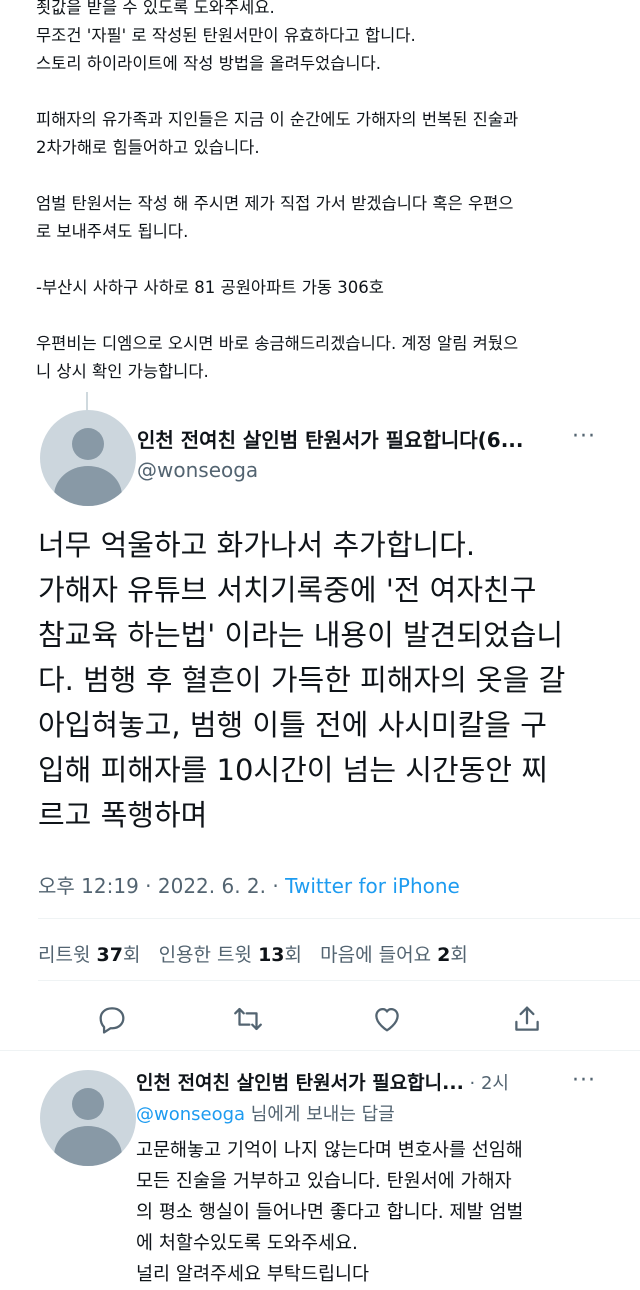  I want to click on share-icon, so click(527, 1019).